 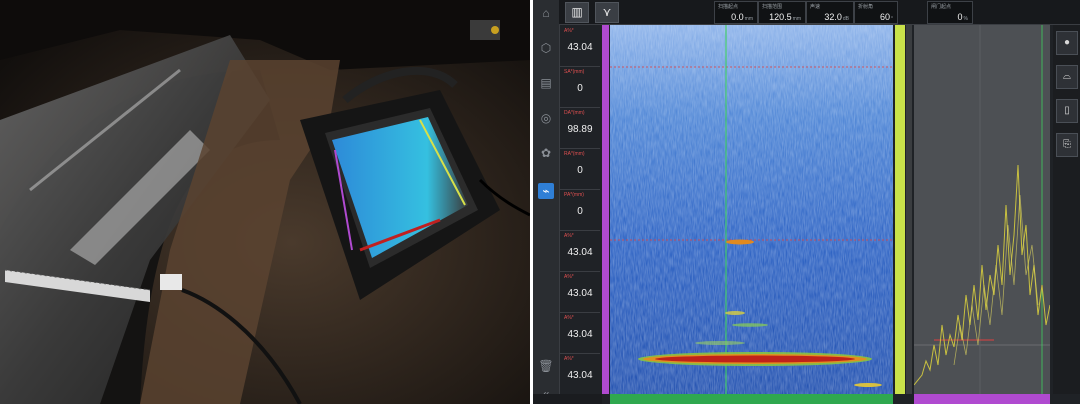 I want to click on readout-label: 声速, so click(x=815, y=7).